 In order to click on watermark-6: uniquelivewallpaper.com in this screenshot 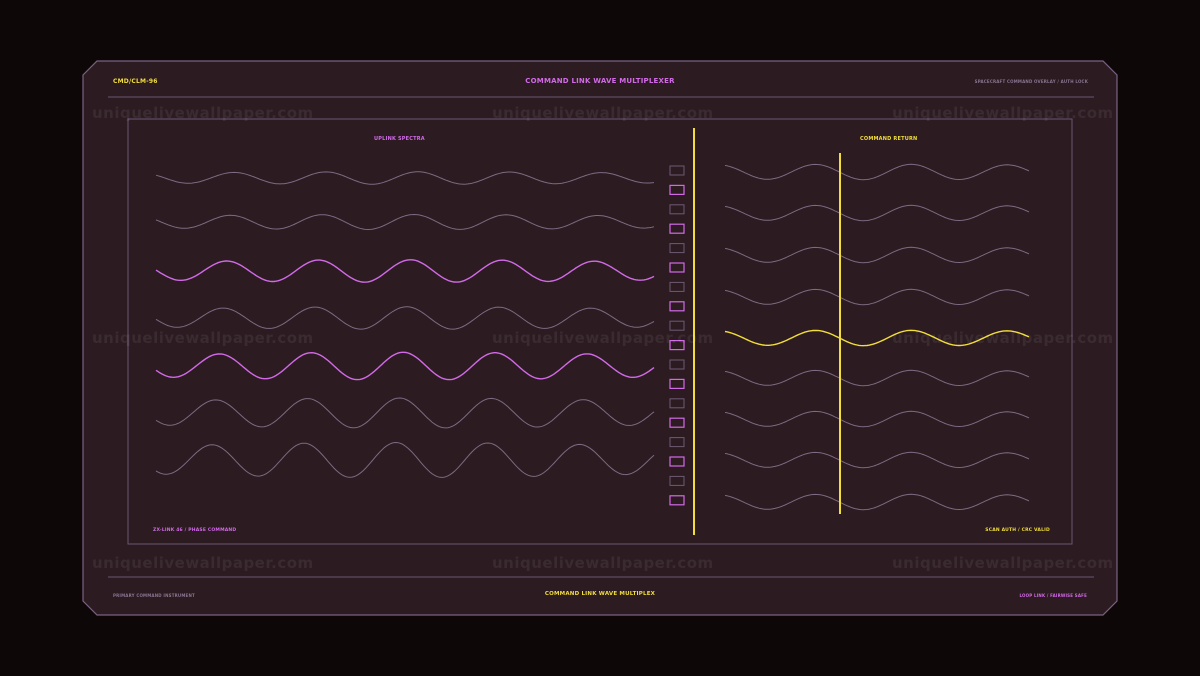, I will do `click(1003, 338)`.